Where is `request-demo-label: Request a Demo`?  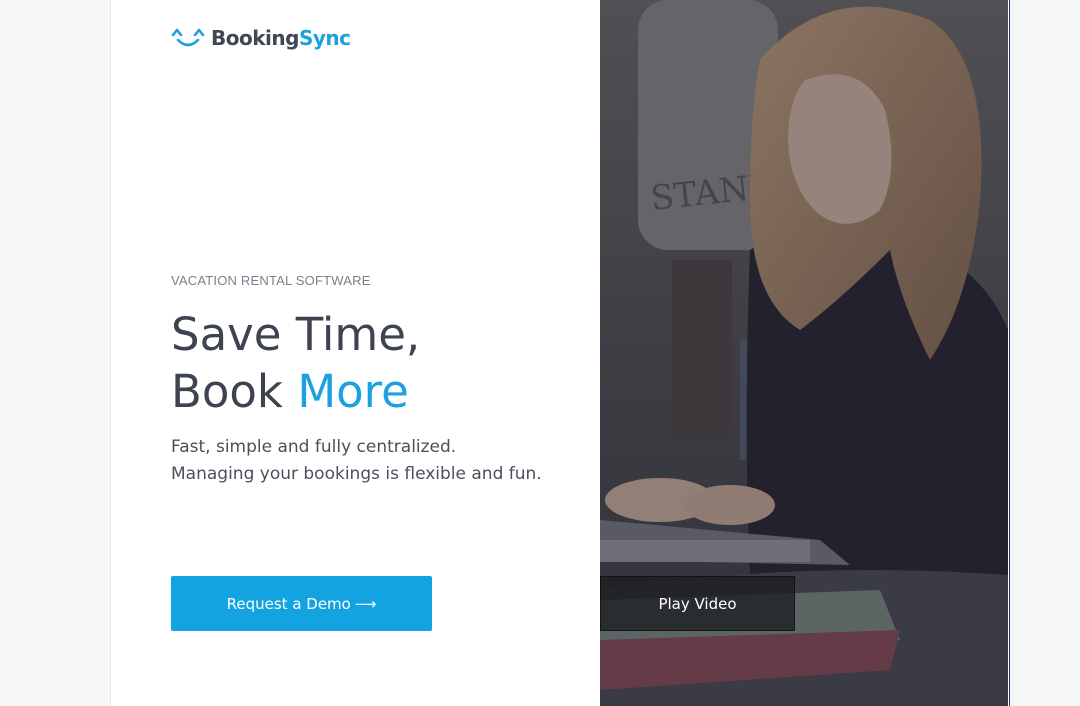 request-demo-label: Request a Demo is located at coordinates (288, 603).